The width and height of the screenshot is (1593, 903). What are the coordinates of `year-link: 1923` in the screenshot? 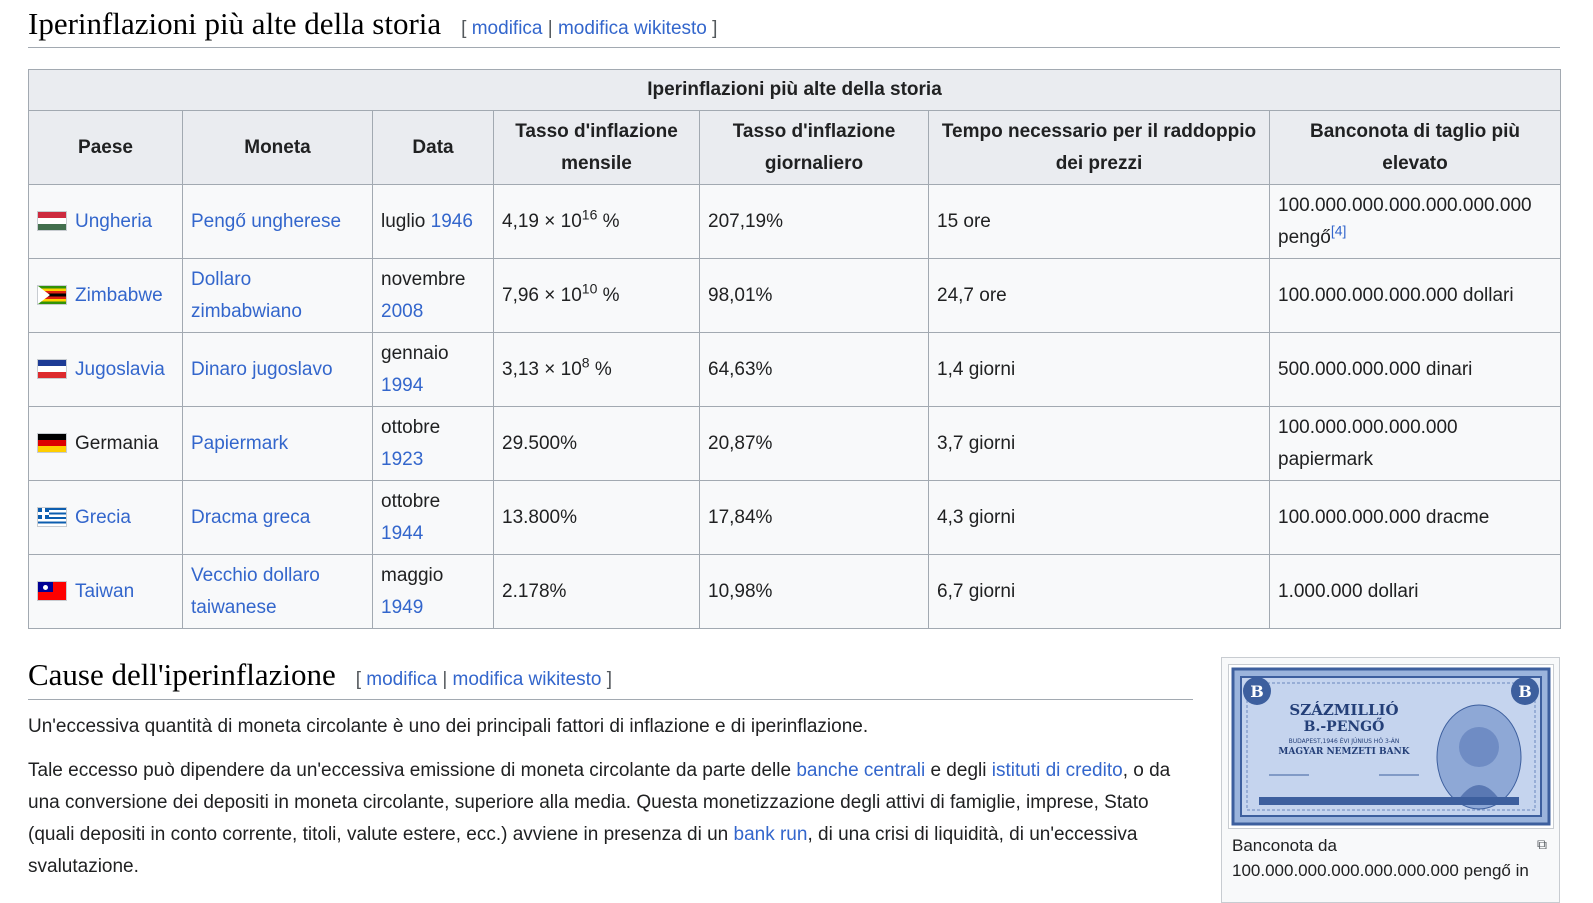 It's located at (402, 459).